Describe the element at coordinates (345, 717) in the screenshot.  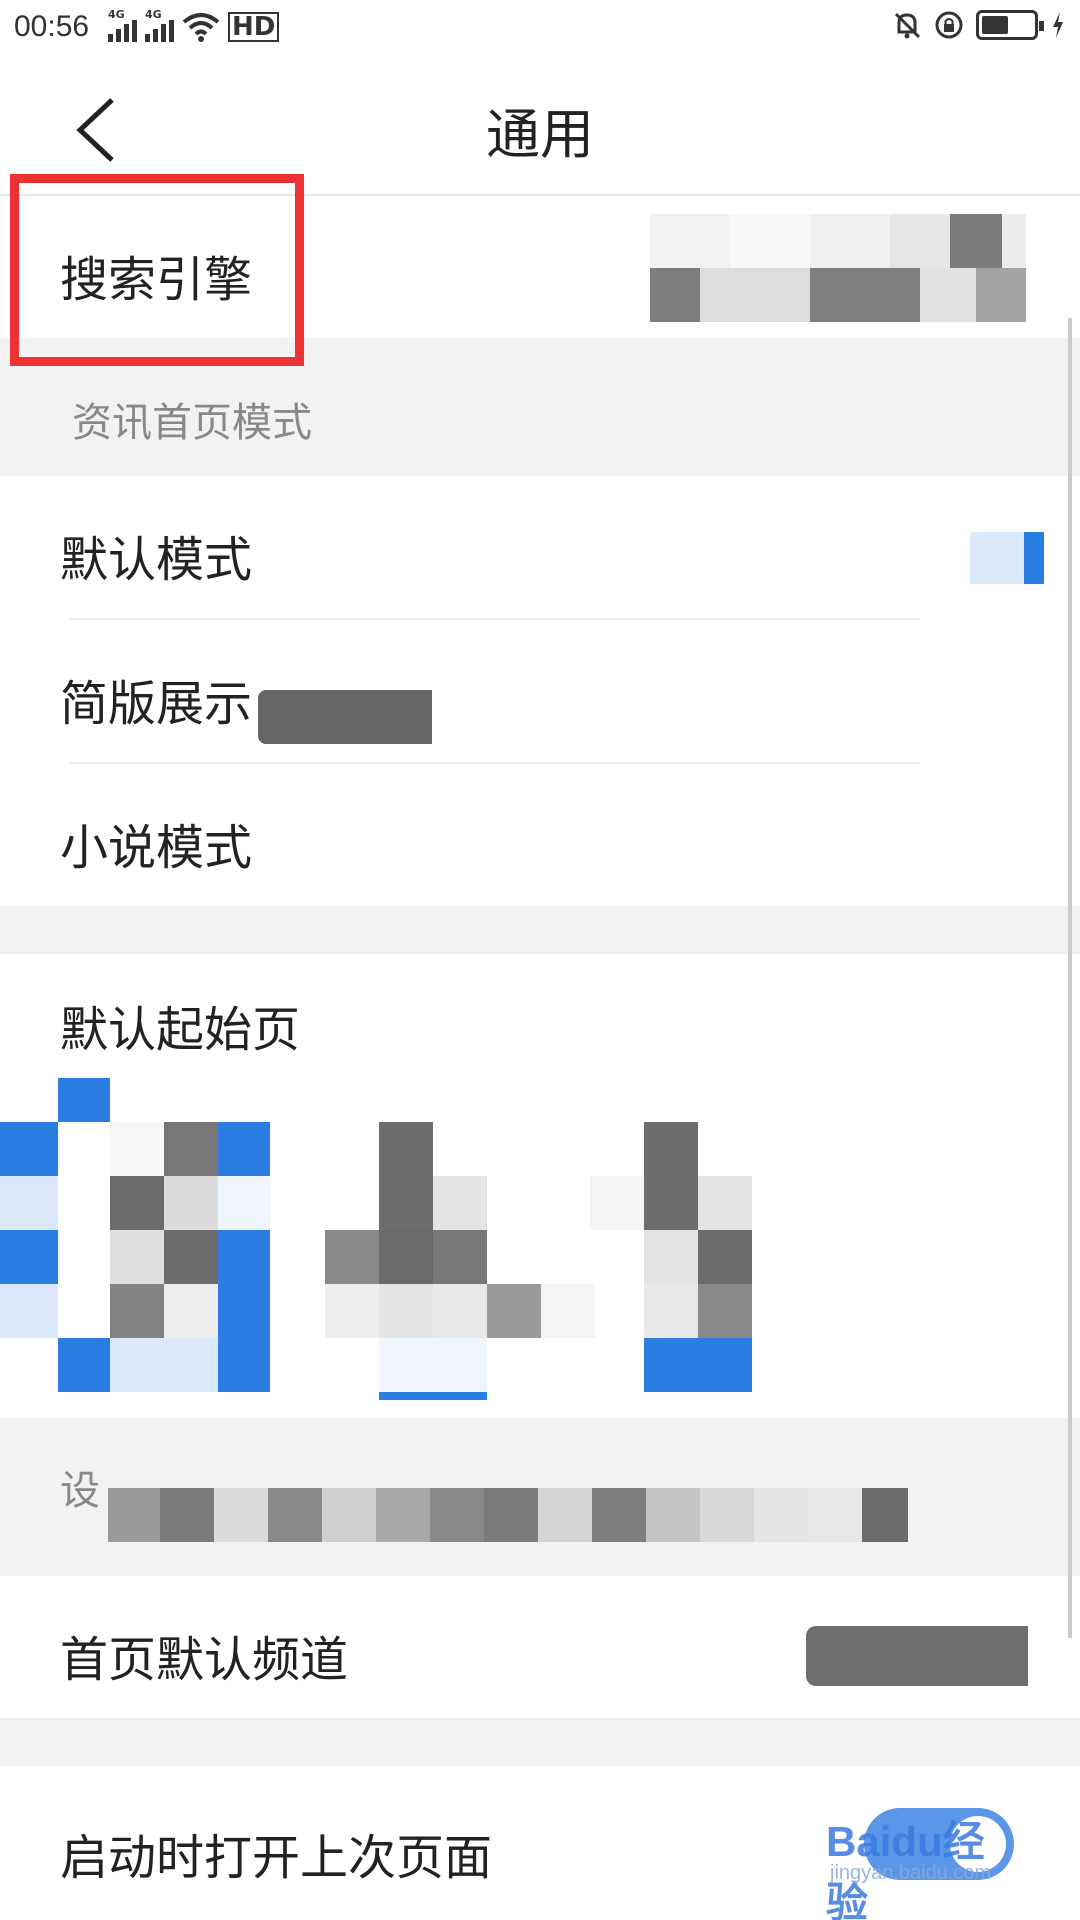
I see `blurred-tag` at that location.